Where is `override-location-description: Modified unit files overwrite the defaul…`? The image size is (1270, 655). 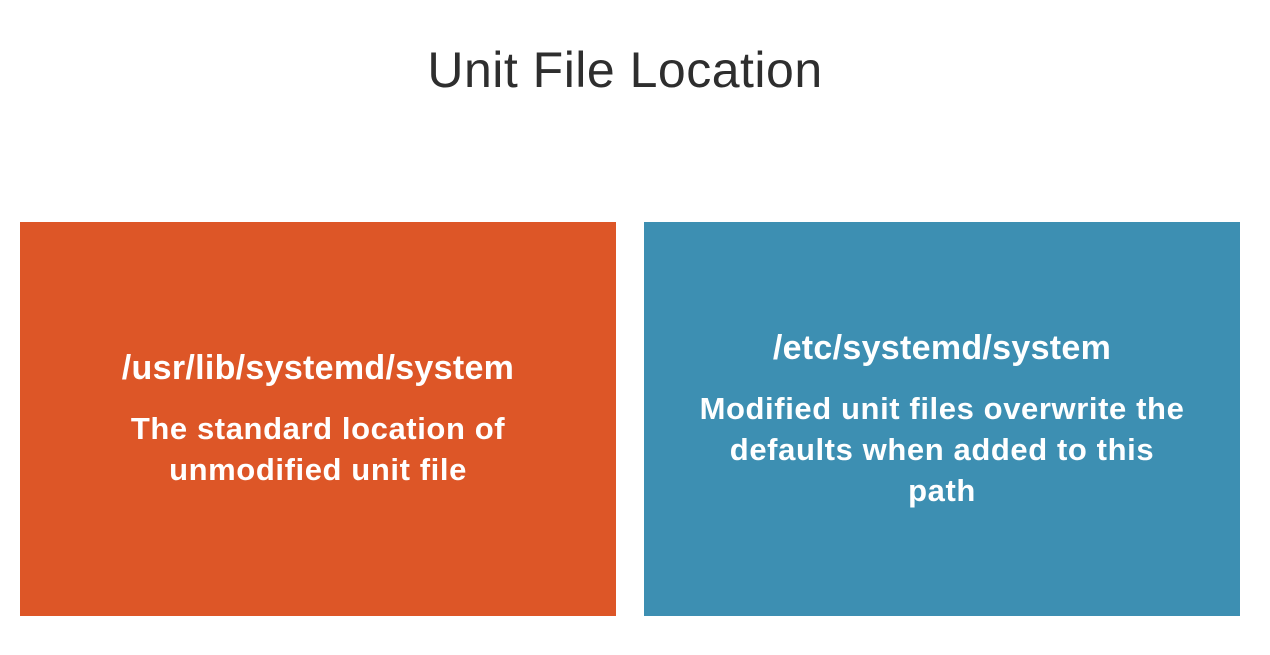
override-location-description: Modified unit files overwrite the defaul… is located at coordinates (942, 449).